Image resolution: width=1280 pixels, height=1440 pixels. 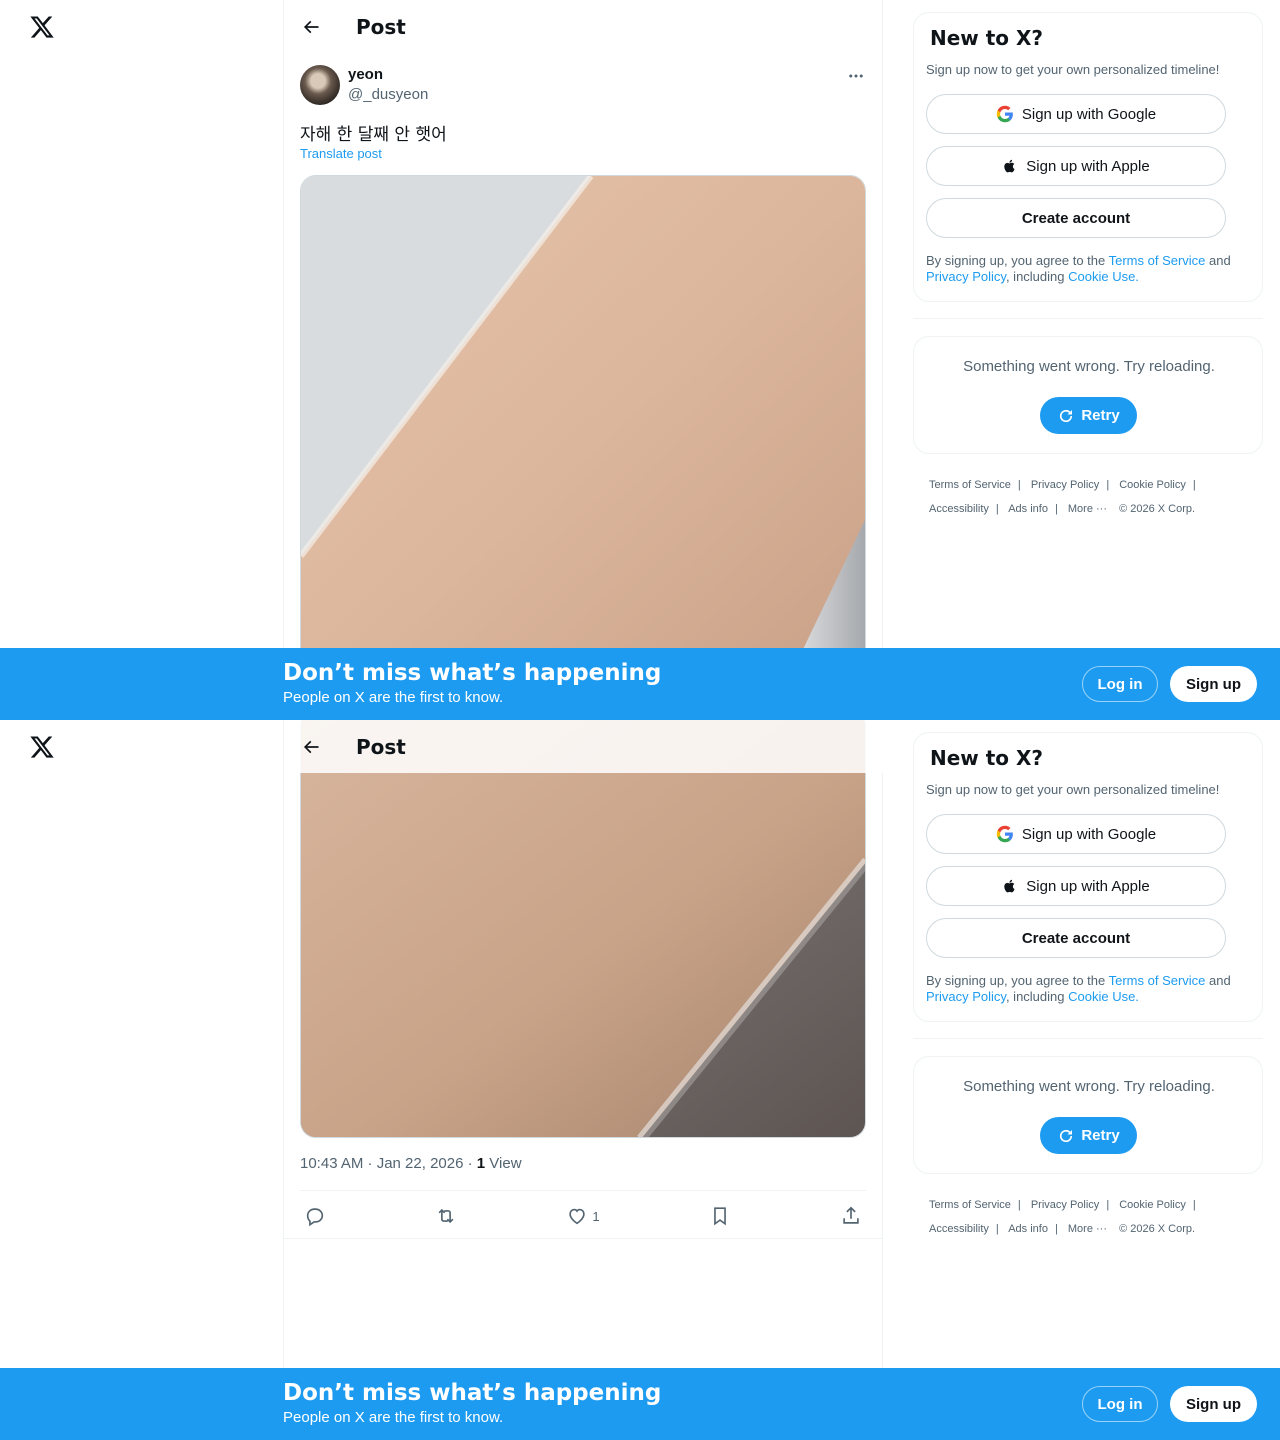 What do you see at coordinates (577, 1216) in the screenshot?
I see `heart-icon` at bounding box center [577, 1216].